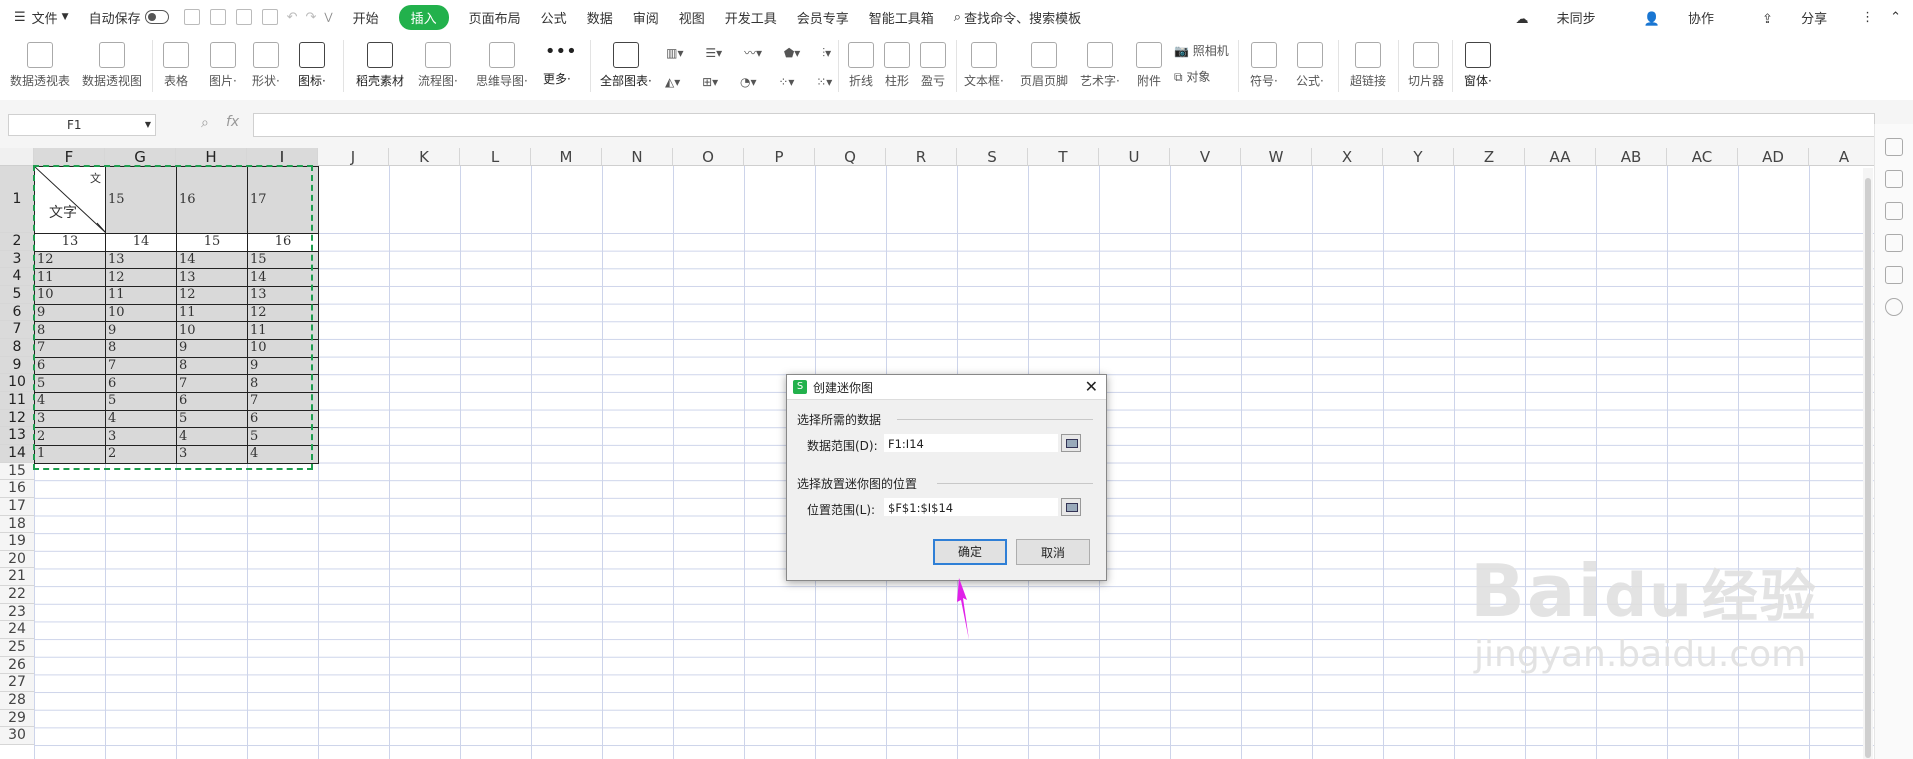 This screenshot has height=759, width=1913. I want to click on tab-member: 会员专享, so click(823, 17).